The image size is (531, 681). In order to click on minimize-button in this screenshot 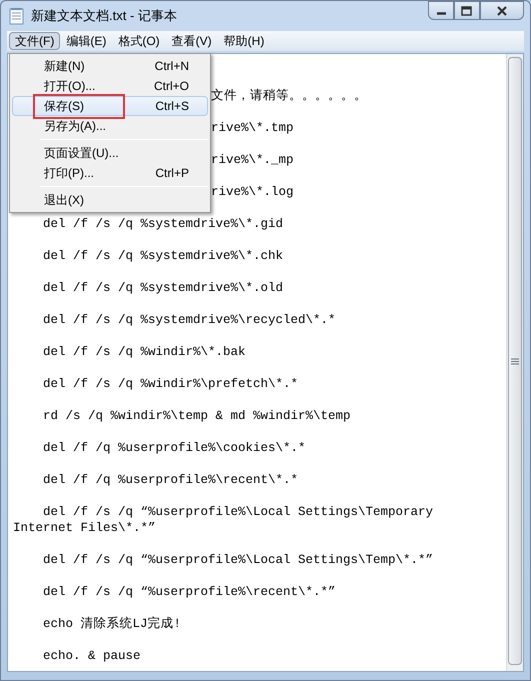, I will do `click(441, 10)`.